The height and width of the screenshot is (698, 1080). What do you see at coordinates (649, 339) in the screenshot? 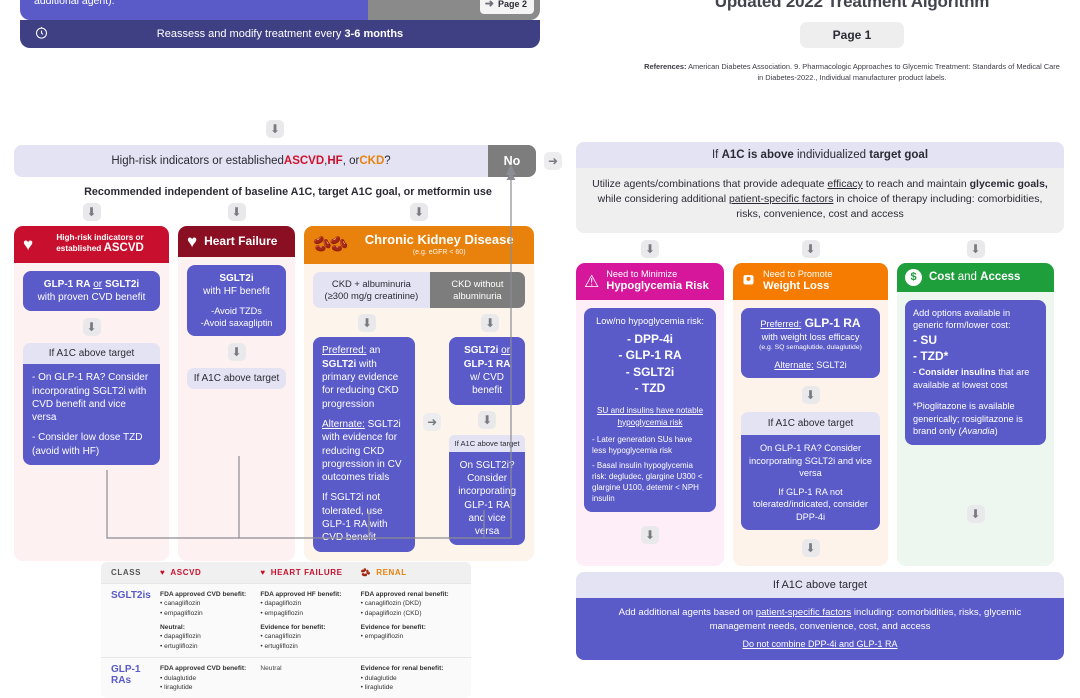
I see `hypo-drug: - DPP-4i` at bounding box center [649, 339].